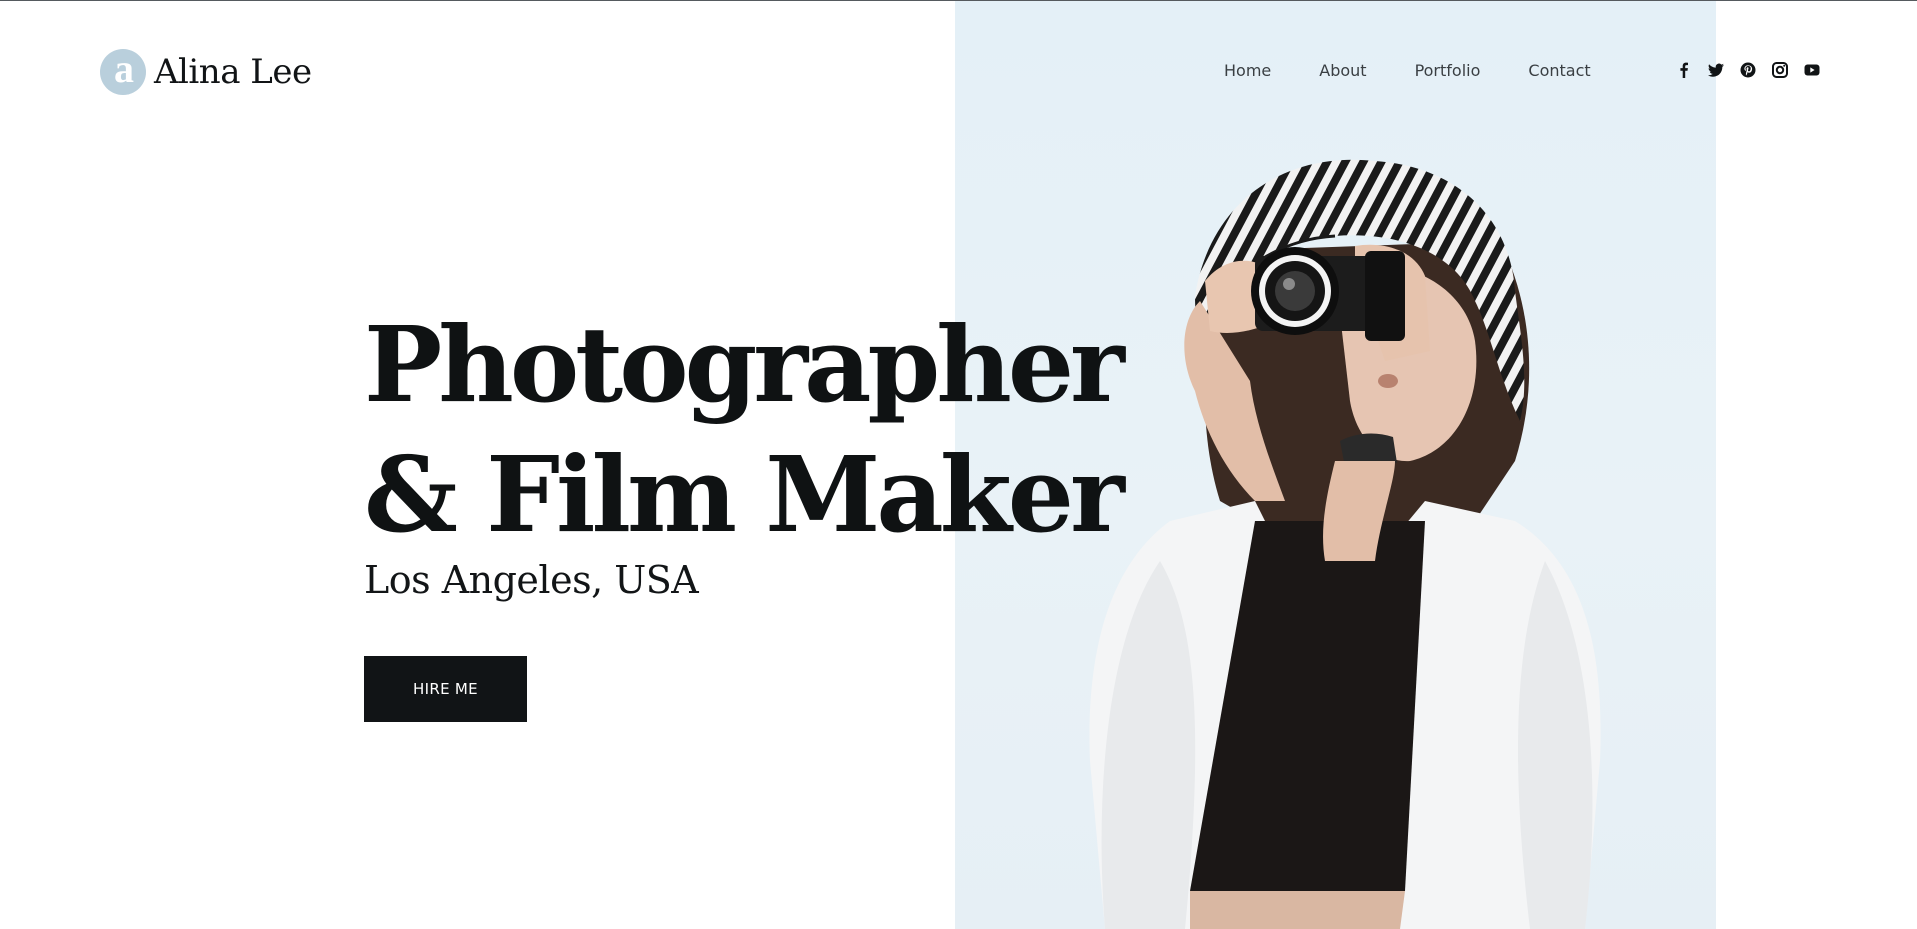  Describe the element at coordinates (744, 494) in the screenshot. I see `hero-title-line-2: & Film Maker` at that location.